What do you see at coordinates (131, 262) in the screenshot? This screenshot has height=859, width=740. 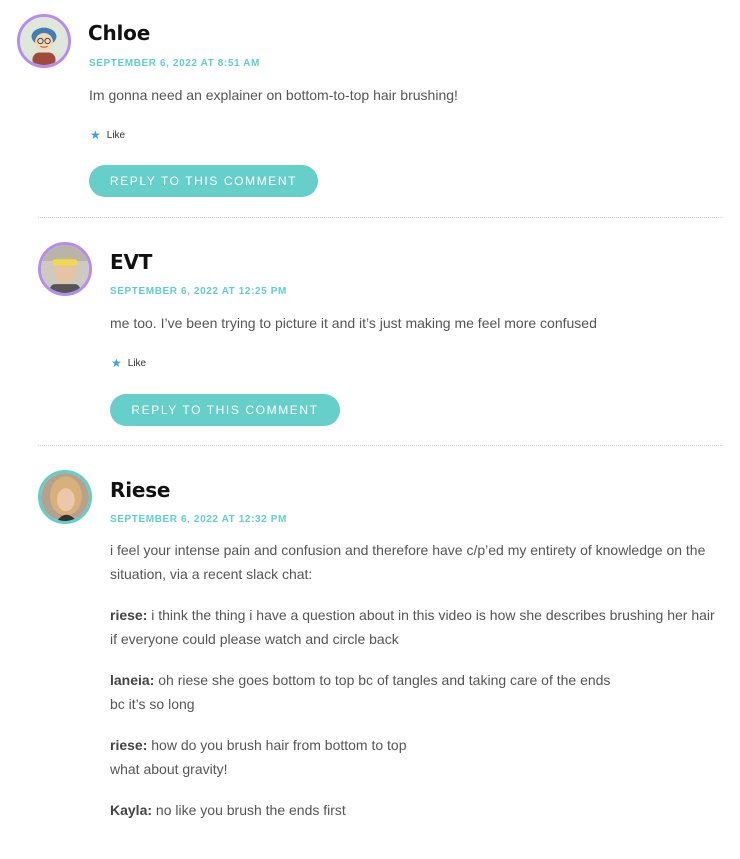 I see `comment-author: EVT` at bounding box center [131, 262].